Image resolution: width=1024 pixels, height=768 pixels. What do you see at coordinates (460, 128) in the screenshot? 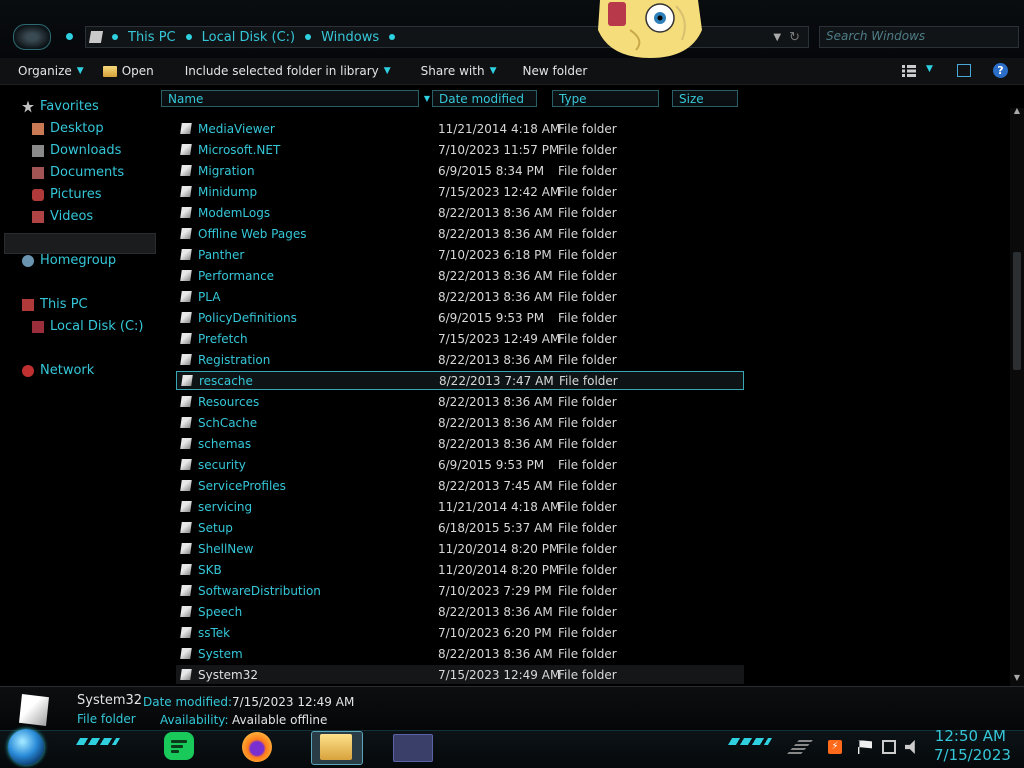
I see `table-row: MediaViewer 11/21/2014 4:18 AM File folder` at bounding box center [460, 128].